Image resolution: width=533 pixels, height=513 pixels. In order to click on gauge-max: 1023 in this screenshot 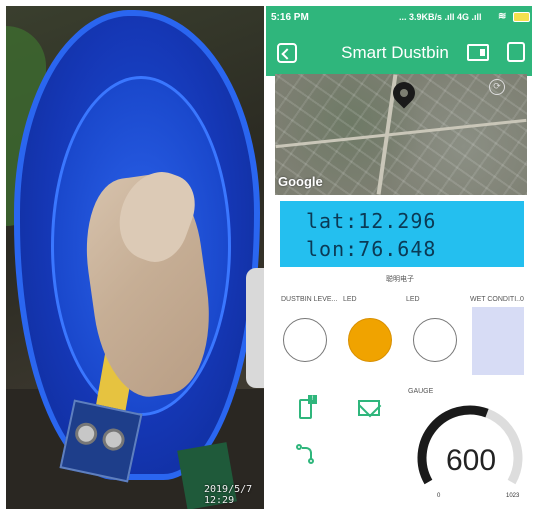, I will do `click(513, 496)`.